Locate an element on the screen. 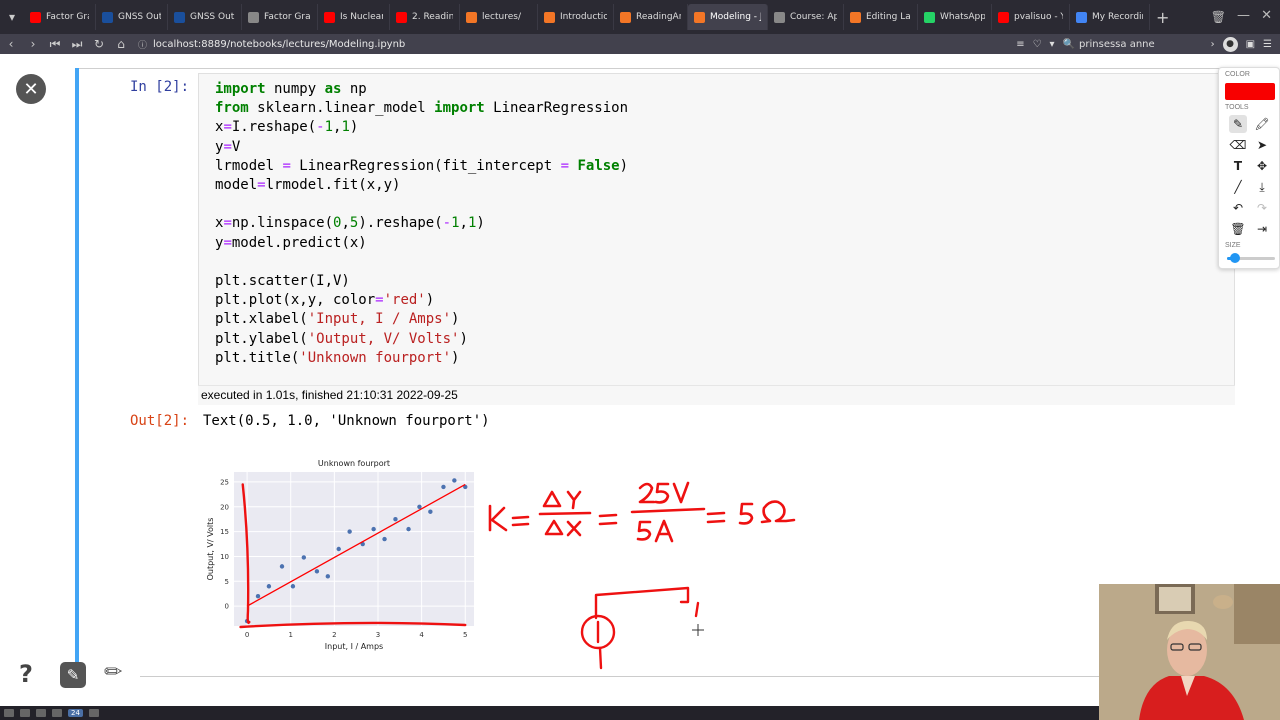 This screenshot has height=720, width=1280. redo-icon: ↷ is located at coordinates (1262, 208).